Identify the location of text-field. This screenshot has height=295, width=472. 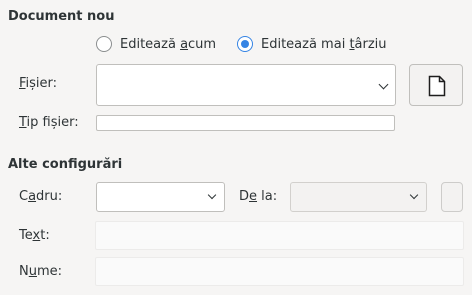
(279, 235).